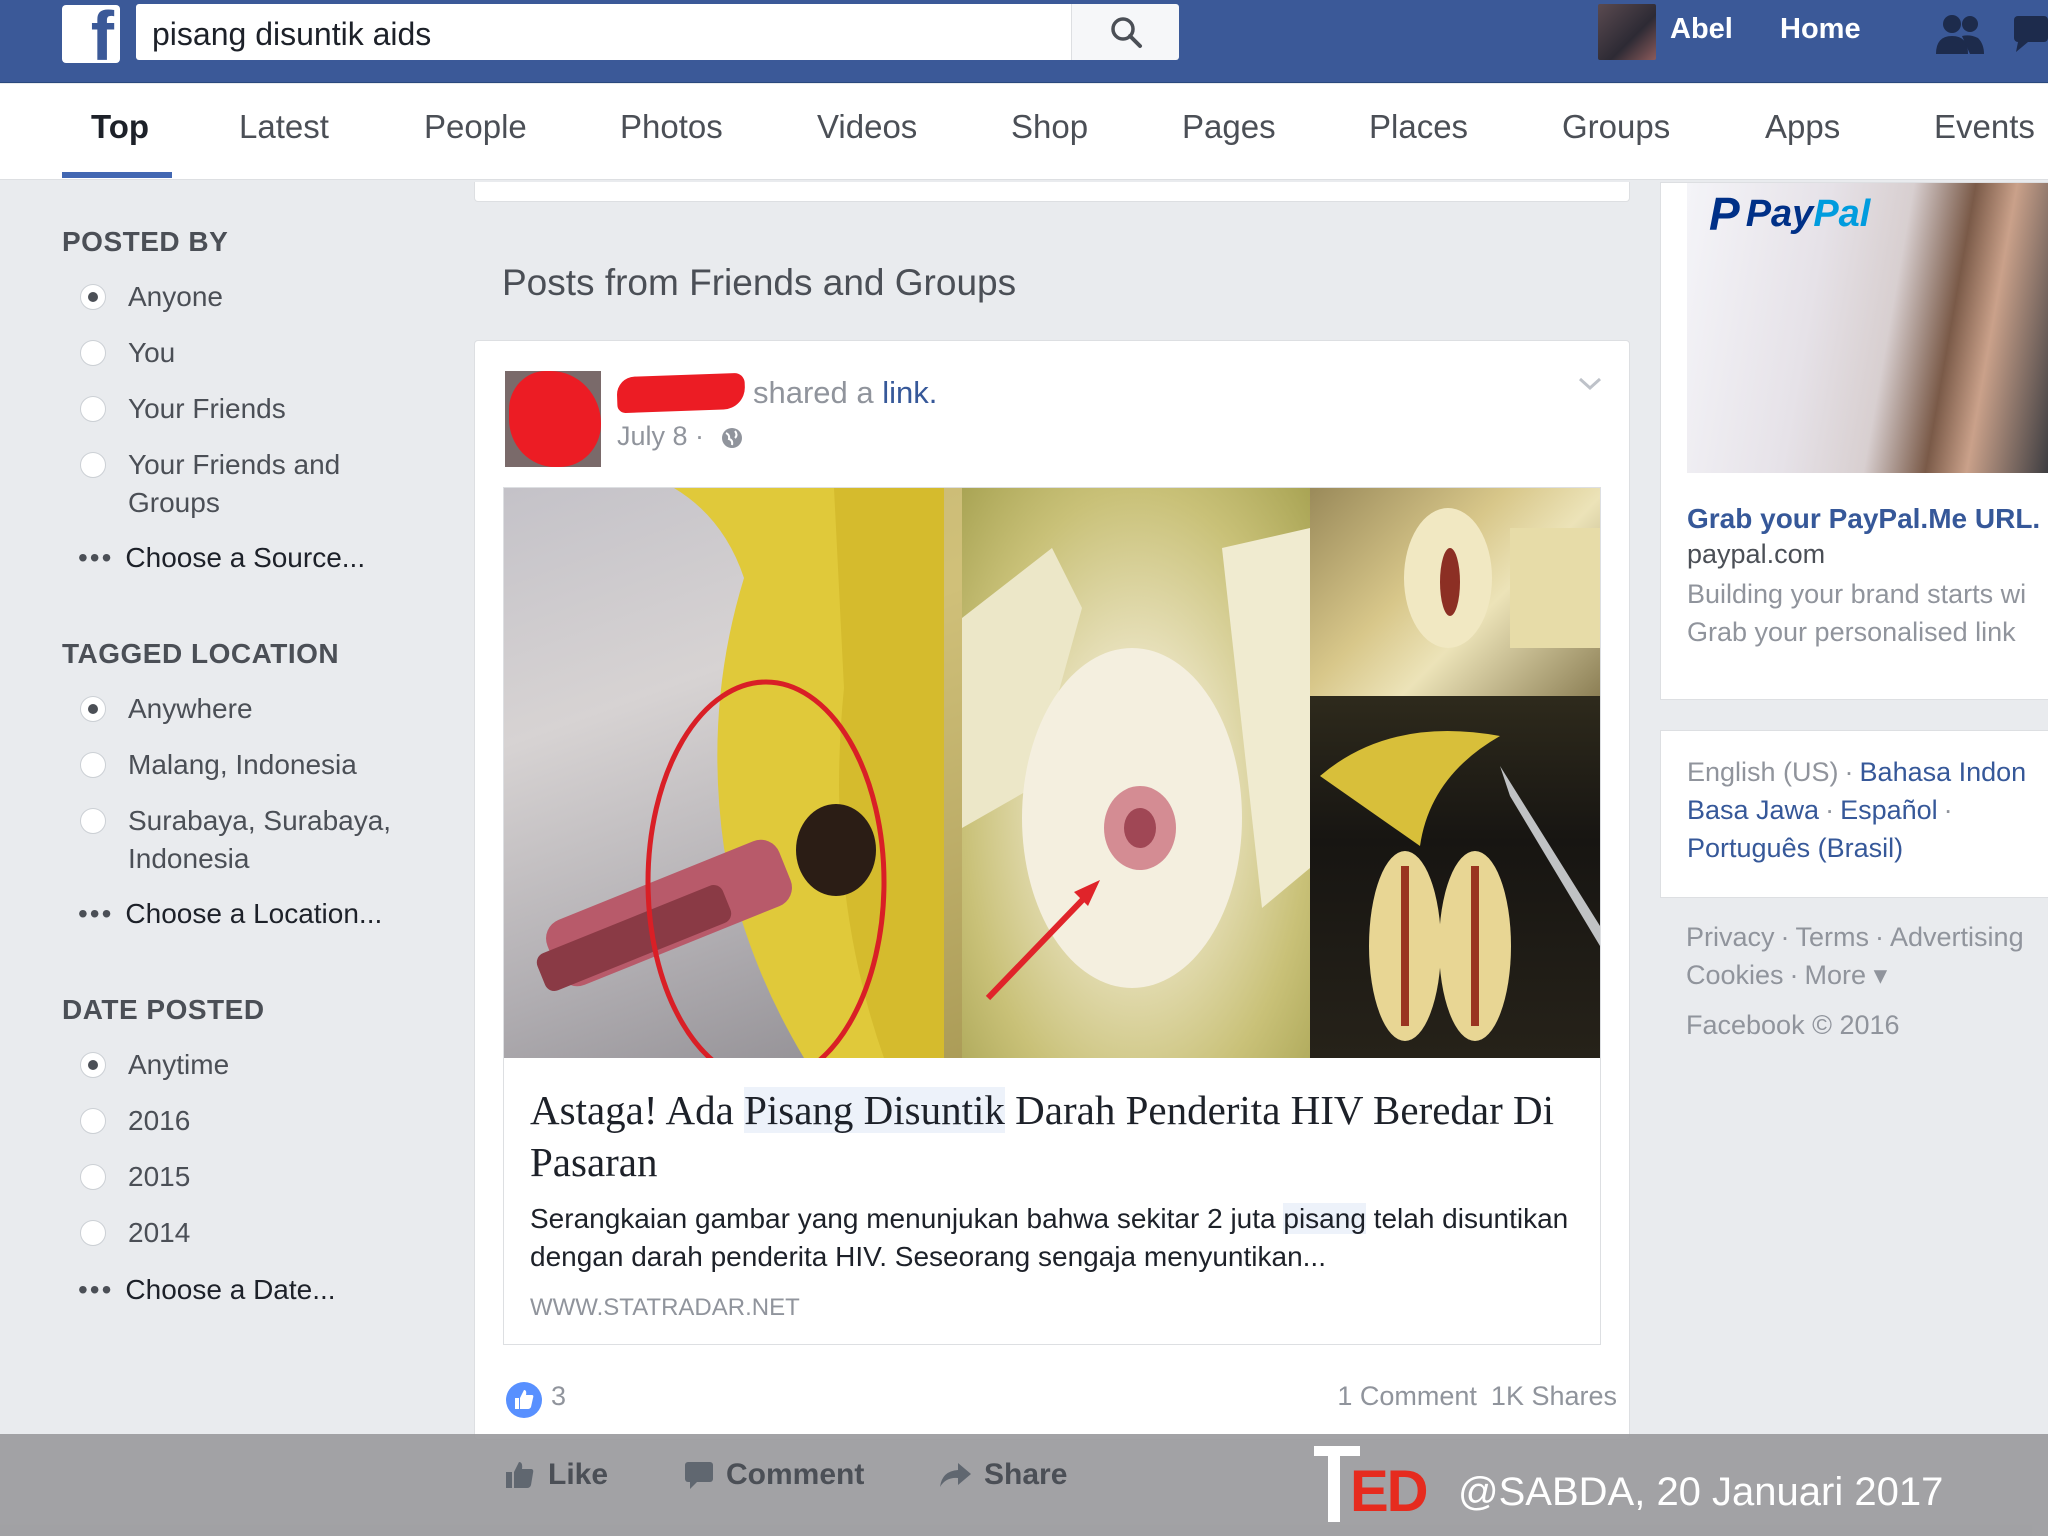 The image size is (2048, 1536). What do you see at coordinates (955, 1475) in the screenshot?
I see `share-arrow-icon` at bounding box center [955, 1475].